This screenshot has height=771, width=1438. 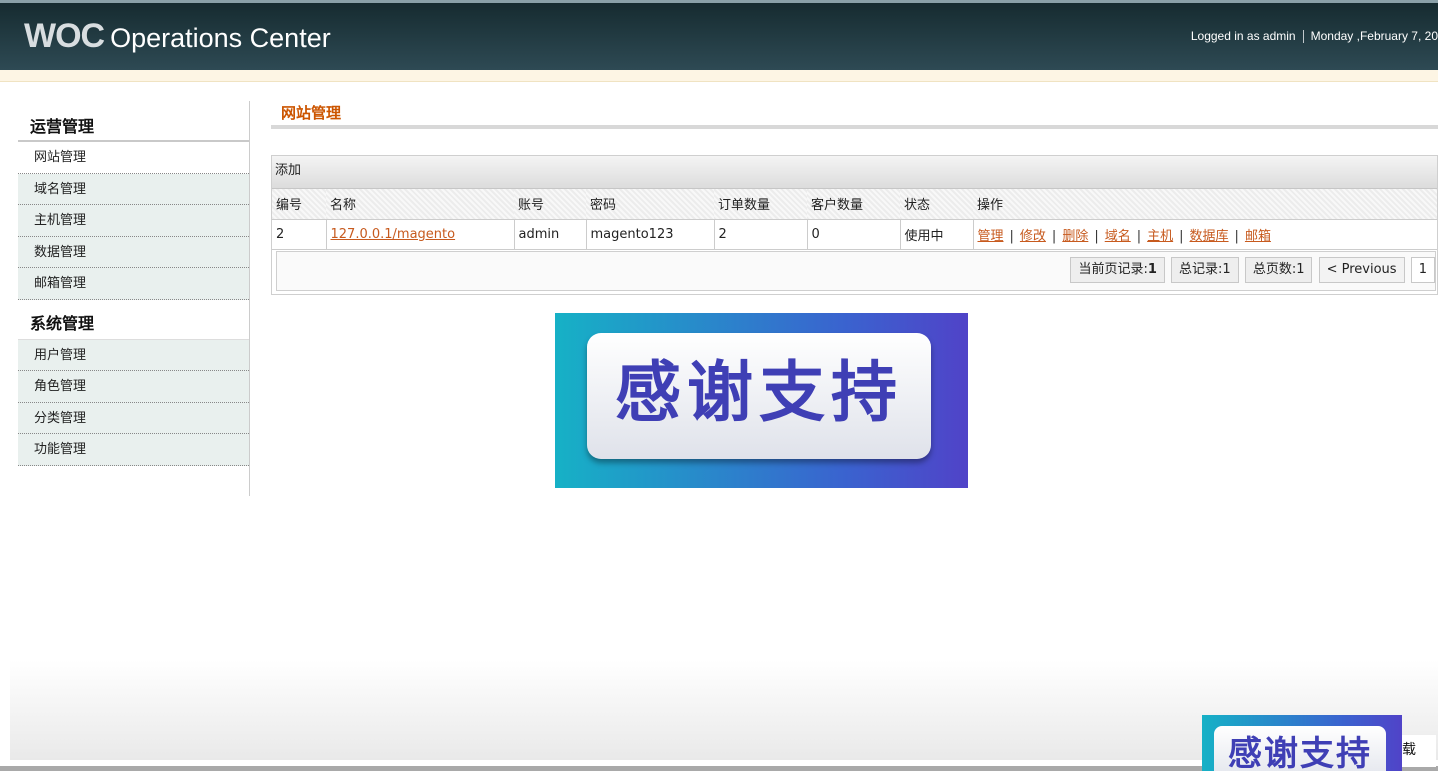 I want to click on cell-name: 127.0.0.1/magento, so click(x=420, y=234).